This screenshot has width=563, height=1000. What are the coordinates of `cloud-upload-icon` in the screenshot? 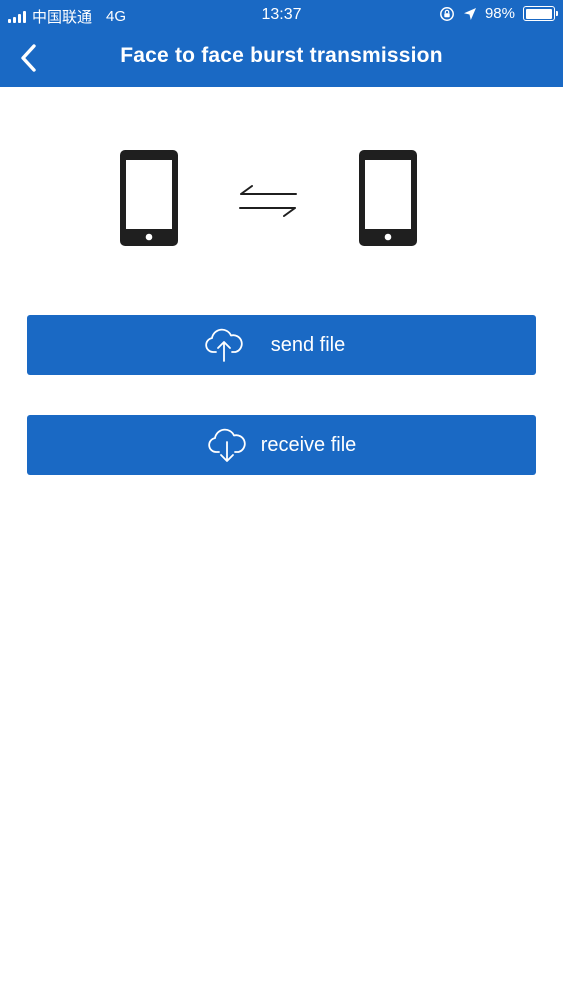 It's located at (224, 345).